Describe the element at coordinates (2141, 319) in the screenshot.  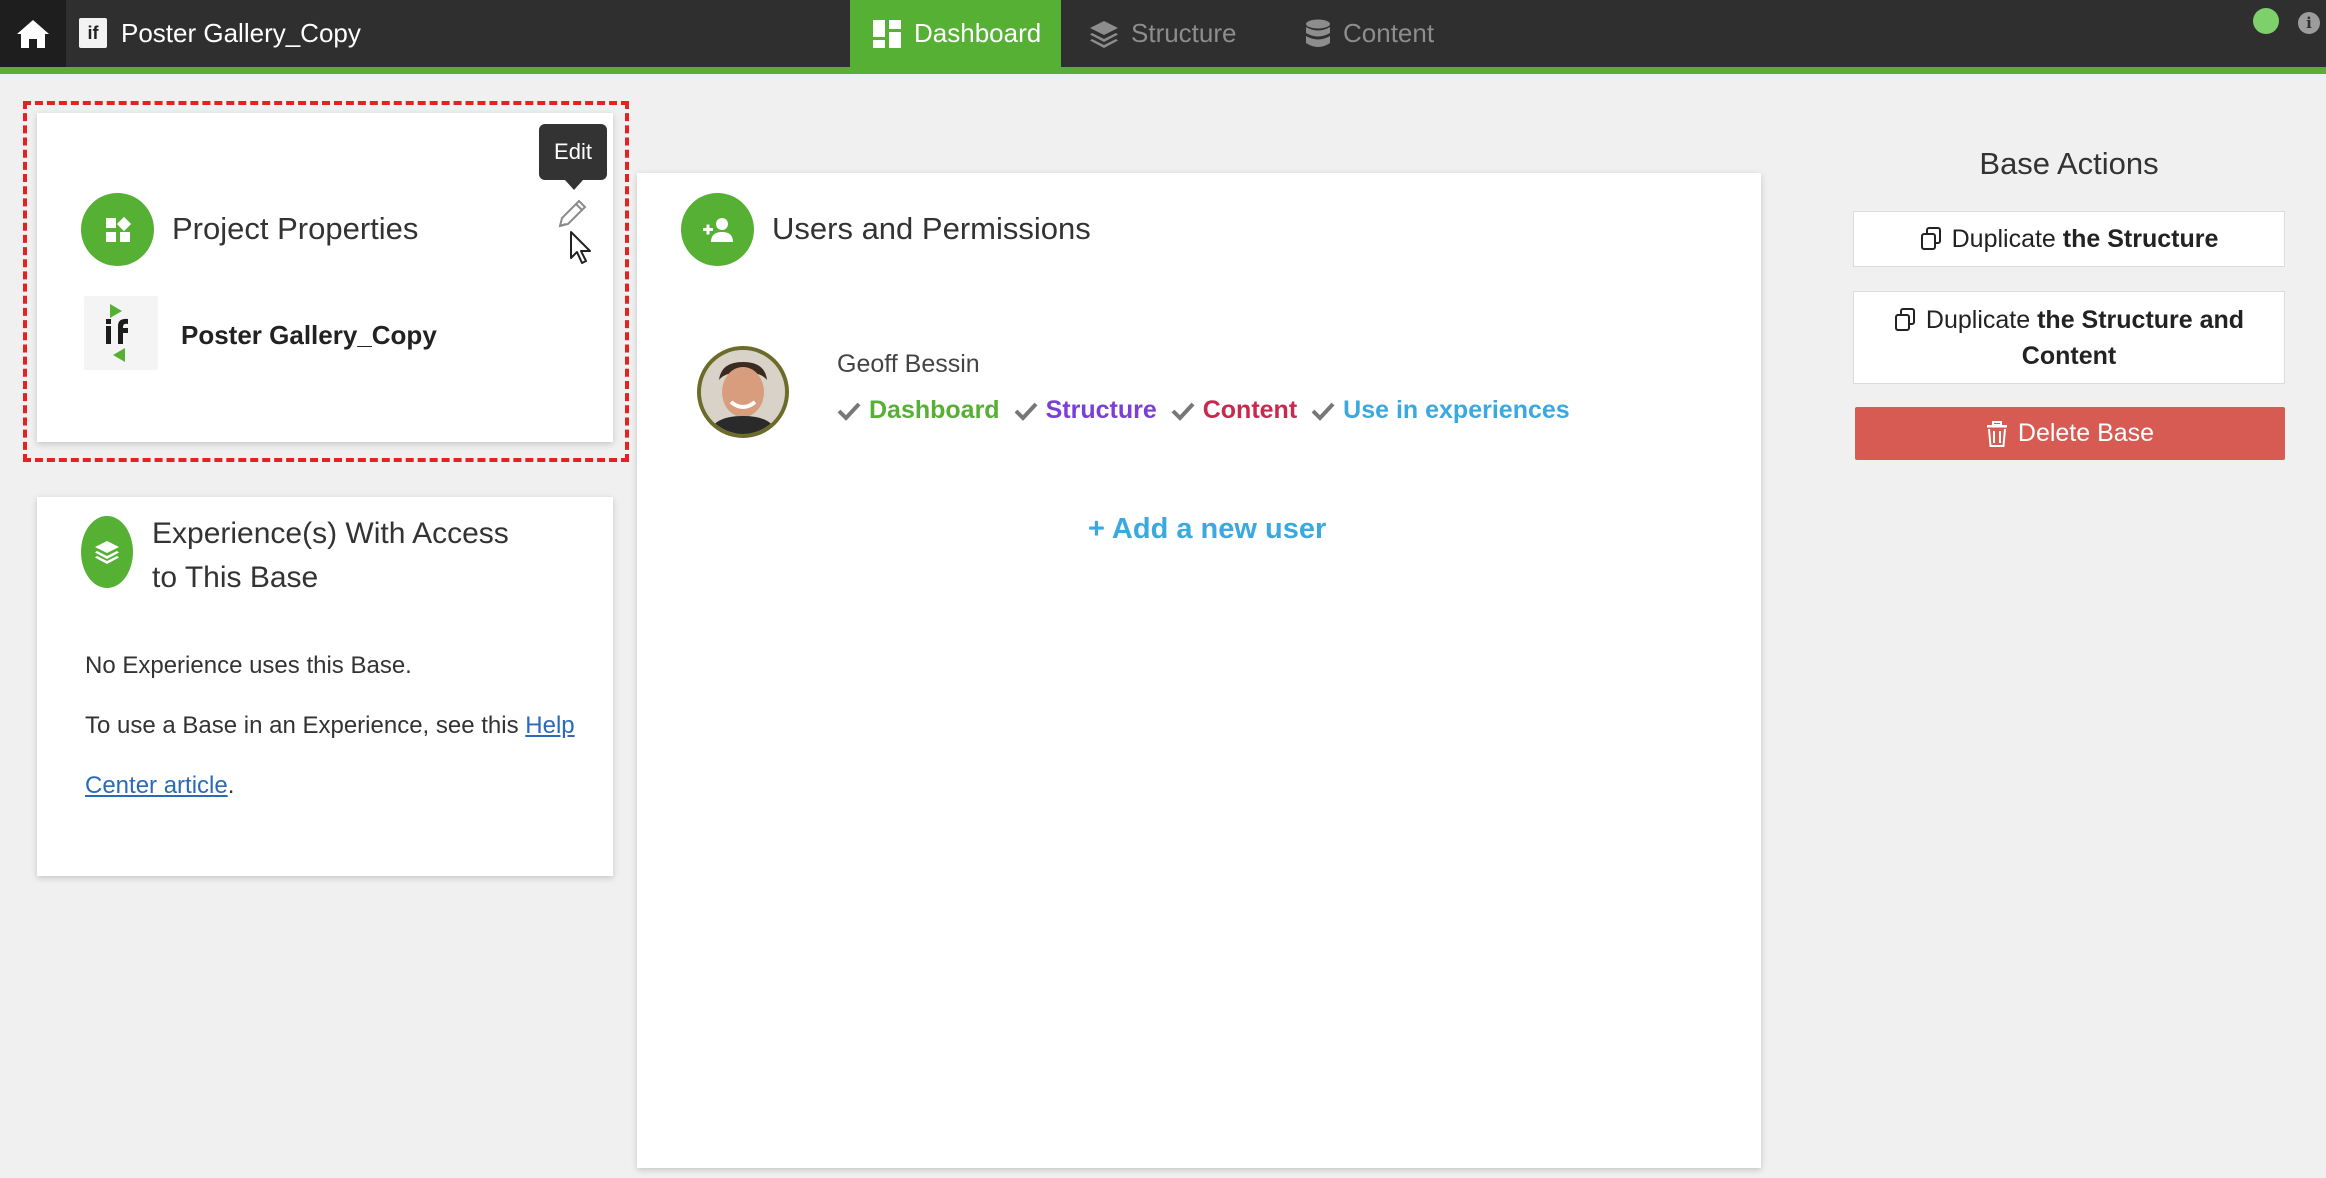
I see `duplicate-both-bold-1: the Structure and` at that location.